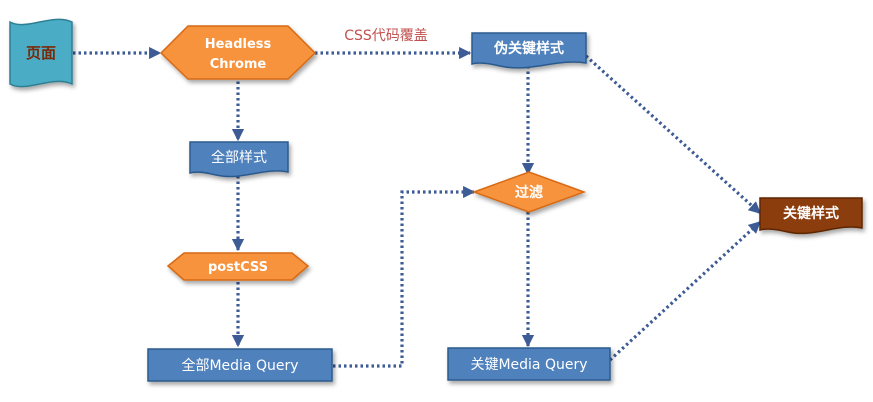 The width and height of the screenshot is (873, 402). I want to click on node-postcss: postCSS, so click(238, 266).